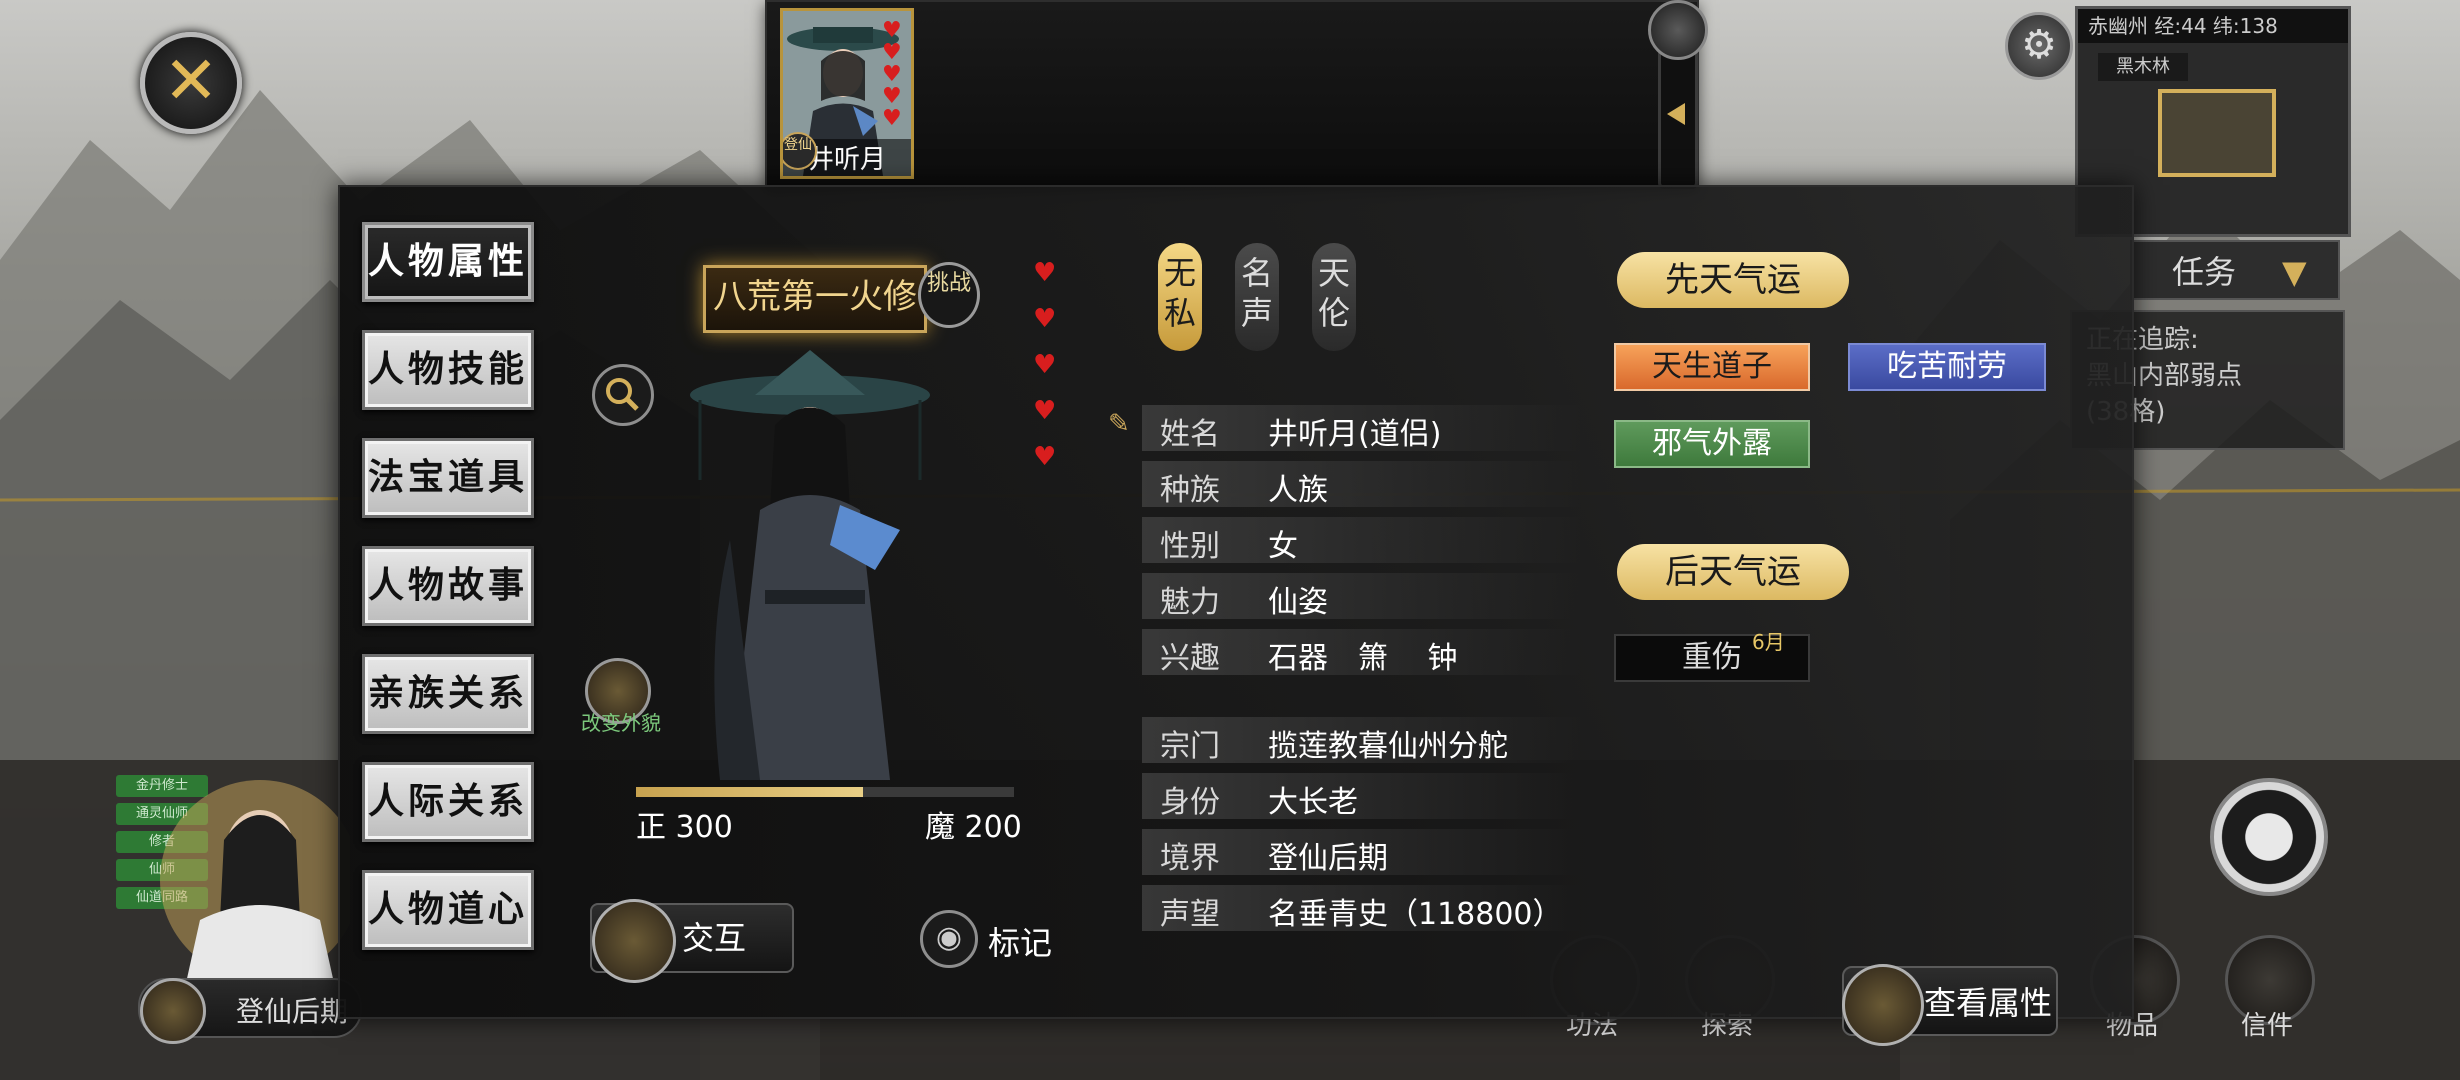 The image size is (2460, 1080). Describe the element at coordinates (2213, 26) in the screenshot. I see `minimap-title: 赤幽州 经:44 纬:138` at that location.